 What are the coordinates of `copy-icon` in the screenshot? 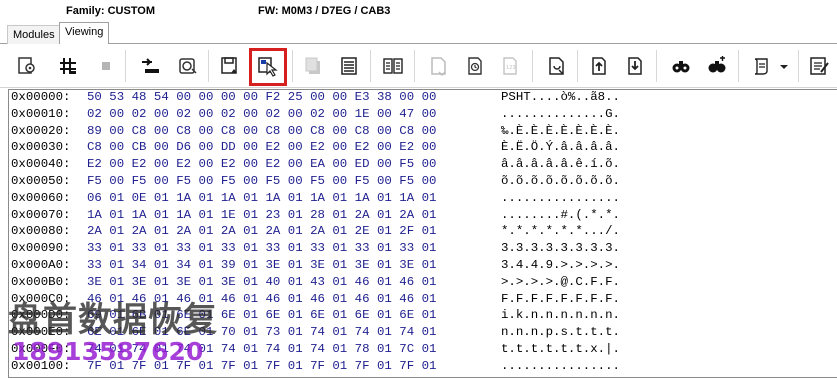 It's located at (313, 66).